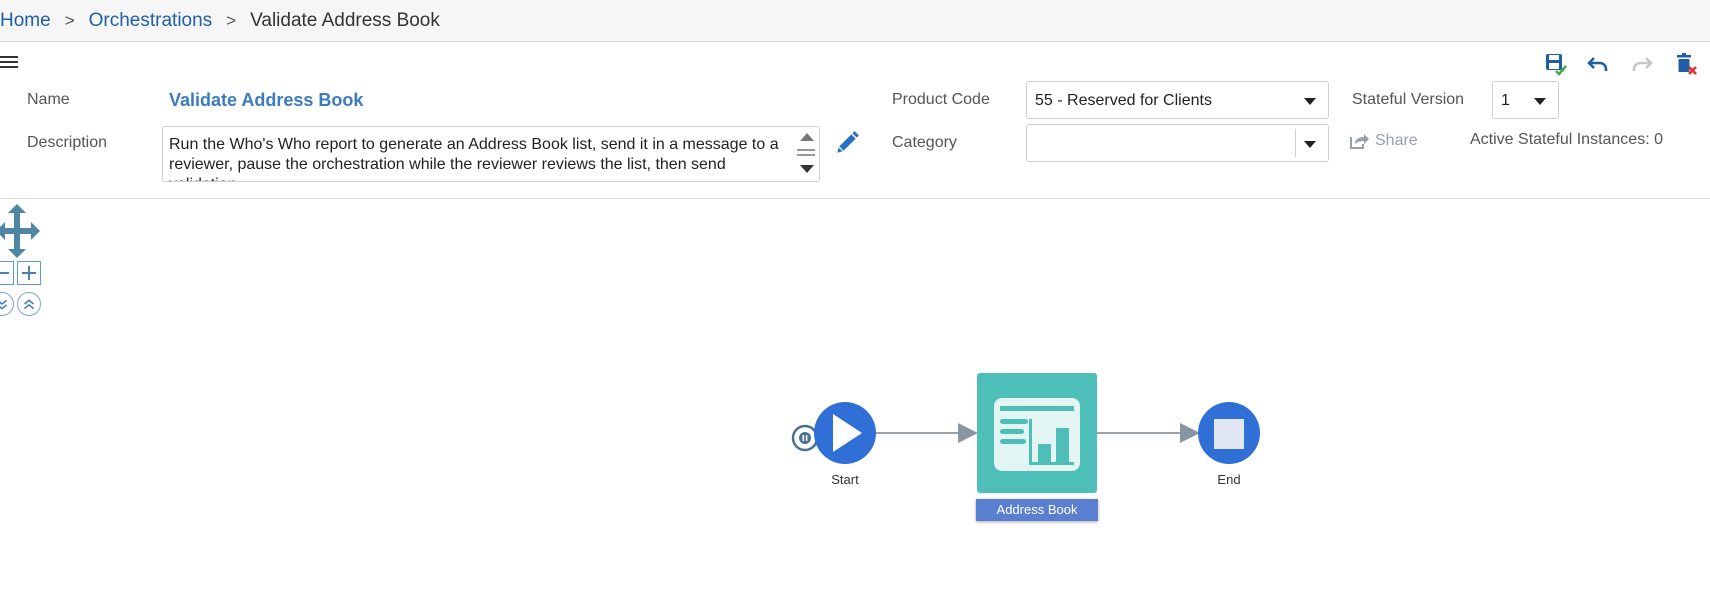 The image size is (1710, 610). What do you see at coordinates (67, 142) in the screenshot?
I see `description-label: Description` at bounding box center [67, 142].